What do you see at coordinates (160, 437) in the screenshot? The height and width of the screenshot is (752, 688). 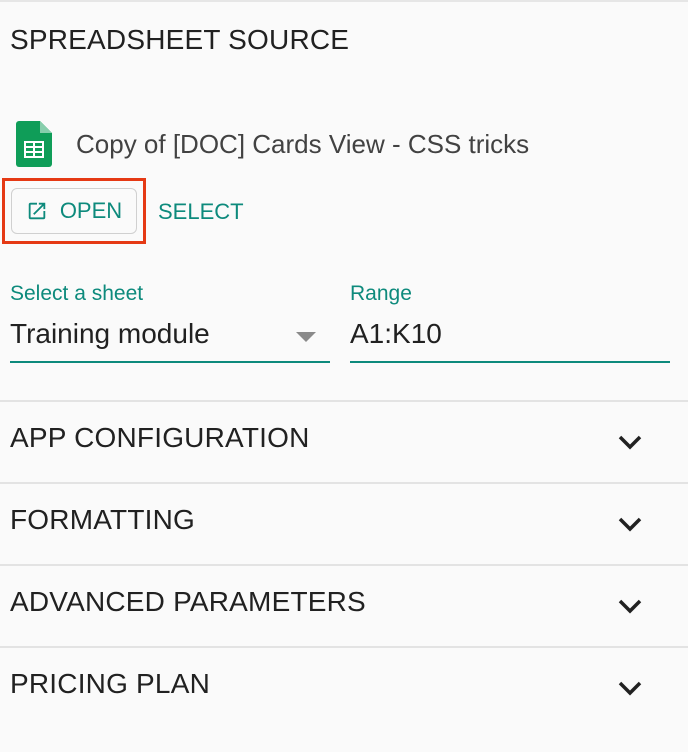 I see `accordion-title: APP CONFIGURATION` at bounding box center [160, 437].